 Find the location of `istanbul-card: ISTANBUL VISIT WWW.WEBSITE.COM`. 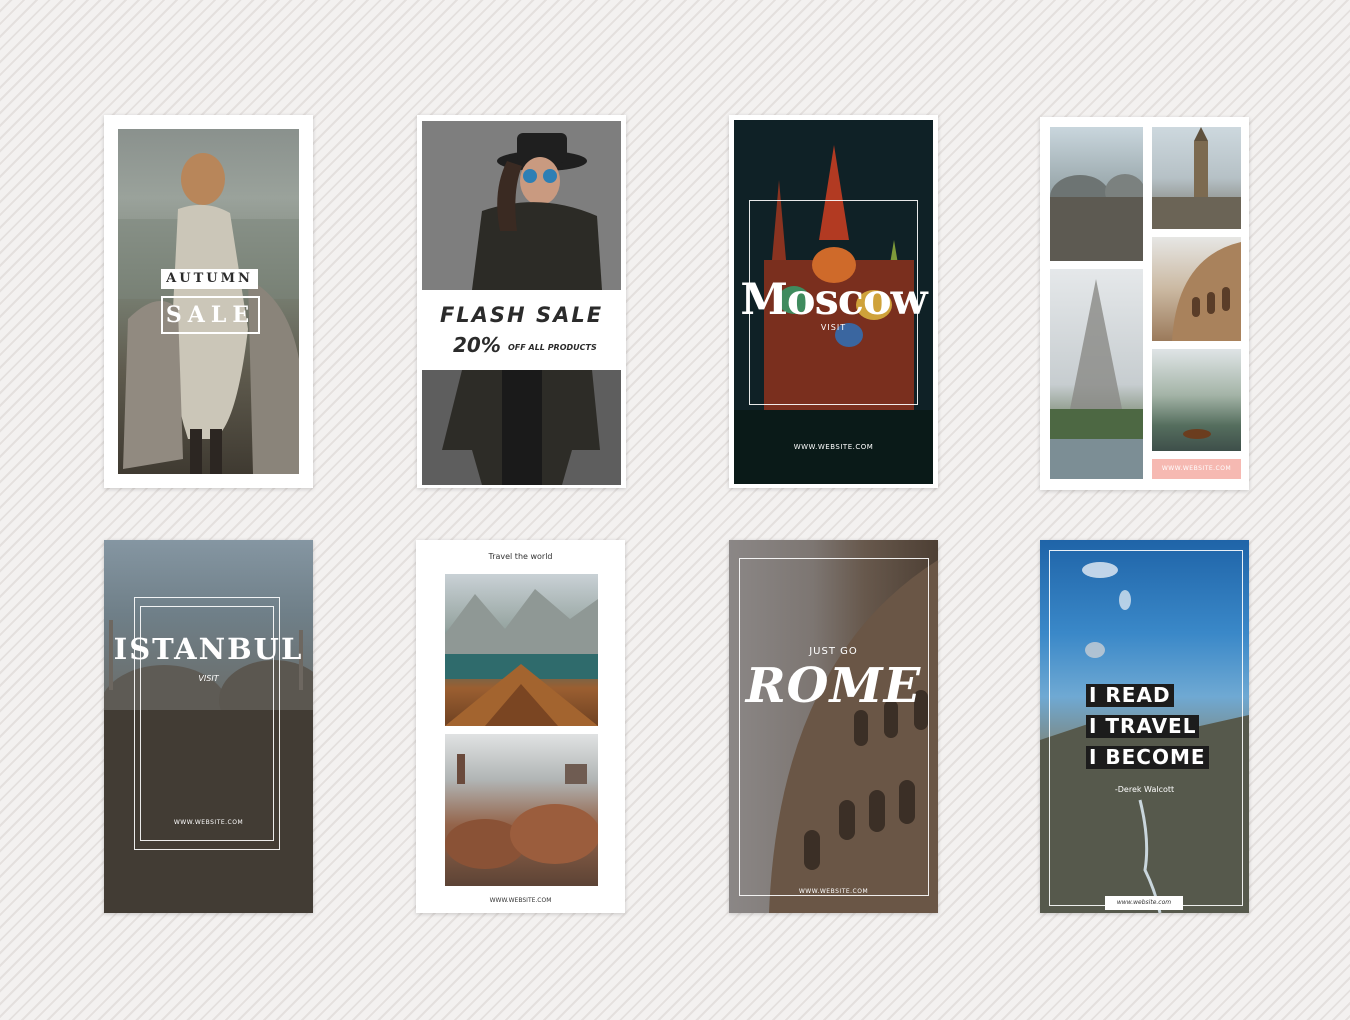

istanbul-card: ISTANBUL VISIT WWW.WEBSITE.COM is located at coordinates (208, 726).